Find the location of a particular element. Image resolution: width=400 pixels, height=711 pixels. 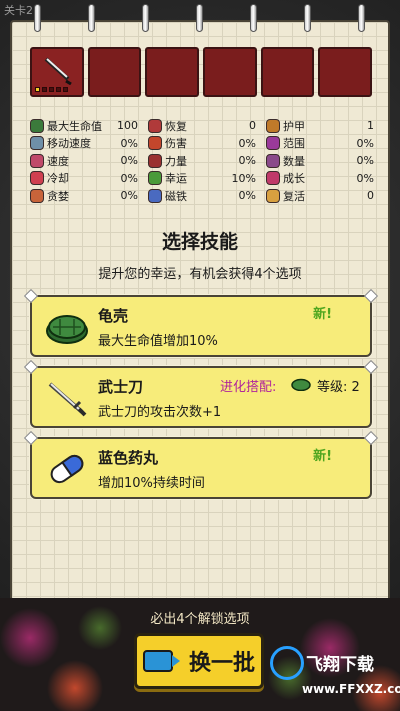

stat-row: 速度 0% is located at coordinates (84, 161).